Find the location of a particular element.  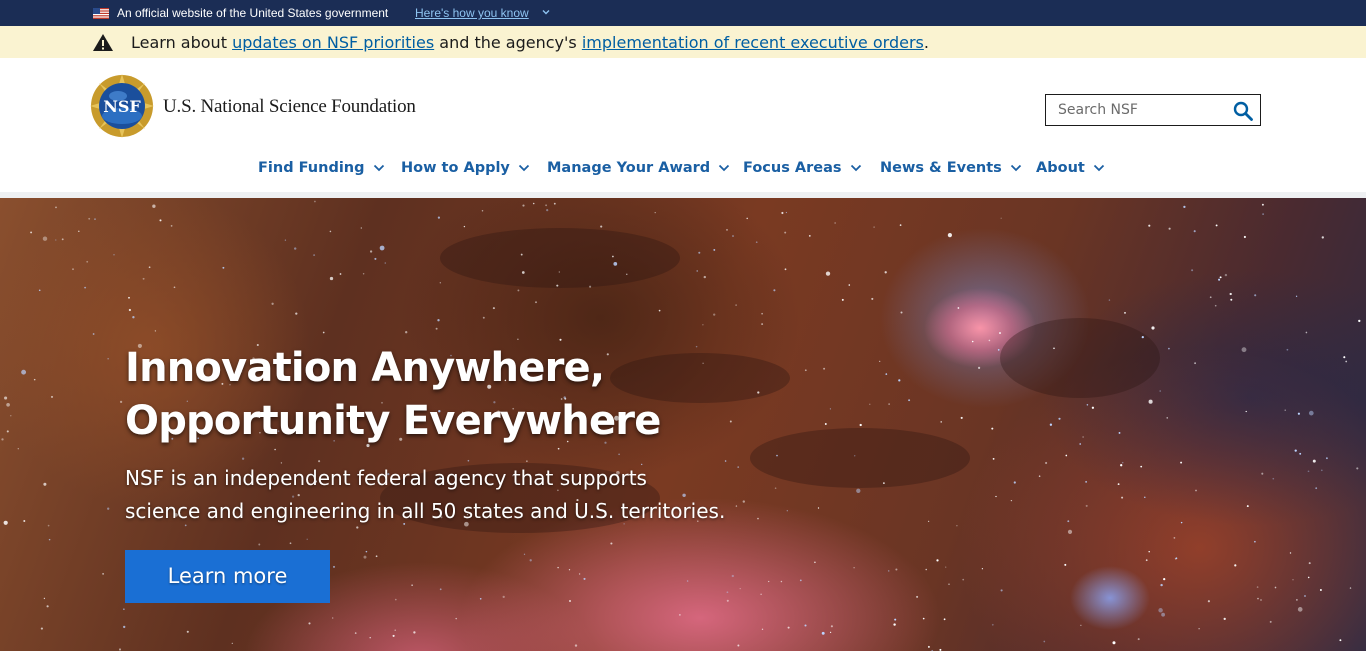

nsf-priorities-link: updates on NSF priorities is located at coordinates (333, 42).